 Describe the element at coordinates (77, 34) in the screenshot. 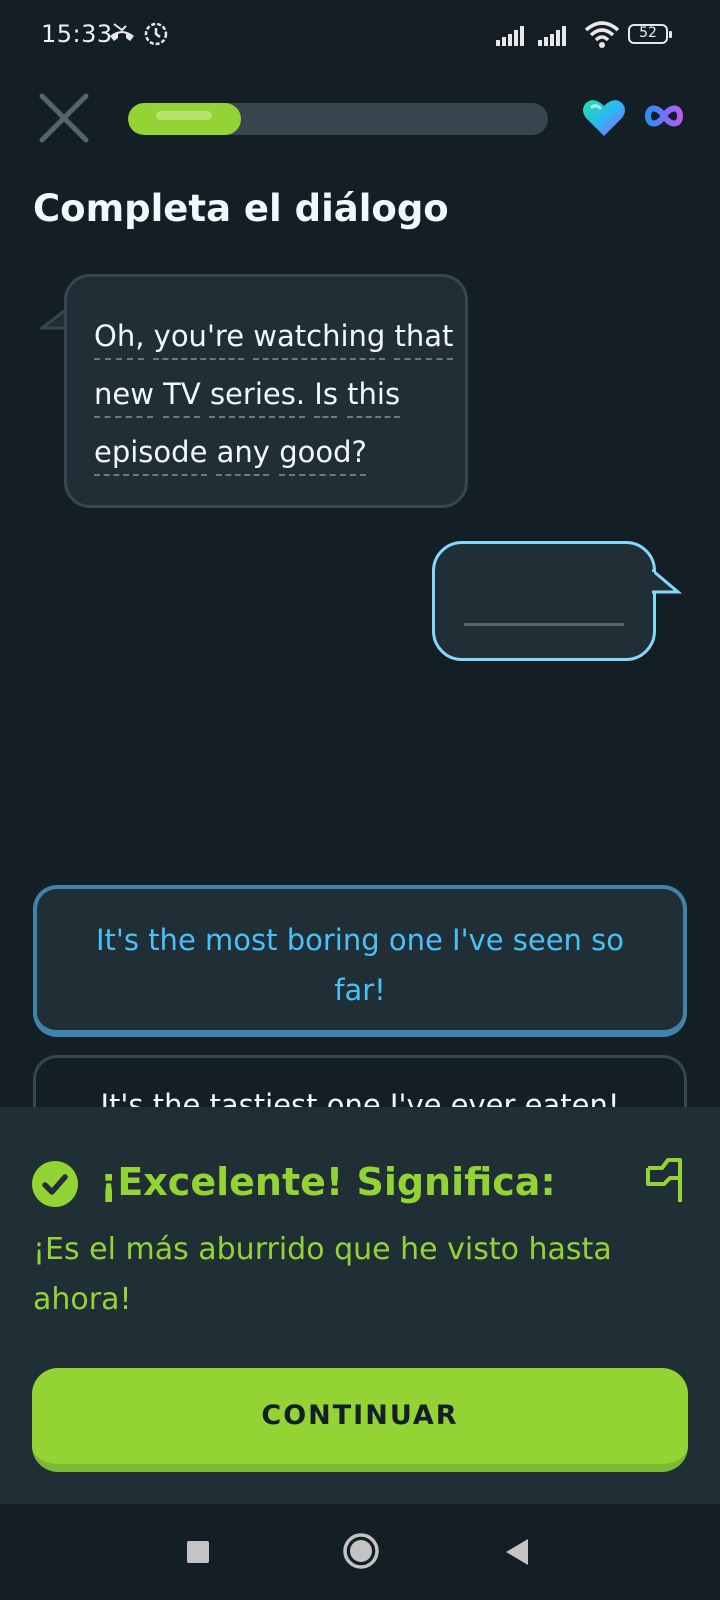

I see `status-time: 15:33` at that location.